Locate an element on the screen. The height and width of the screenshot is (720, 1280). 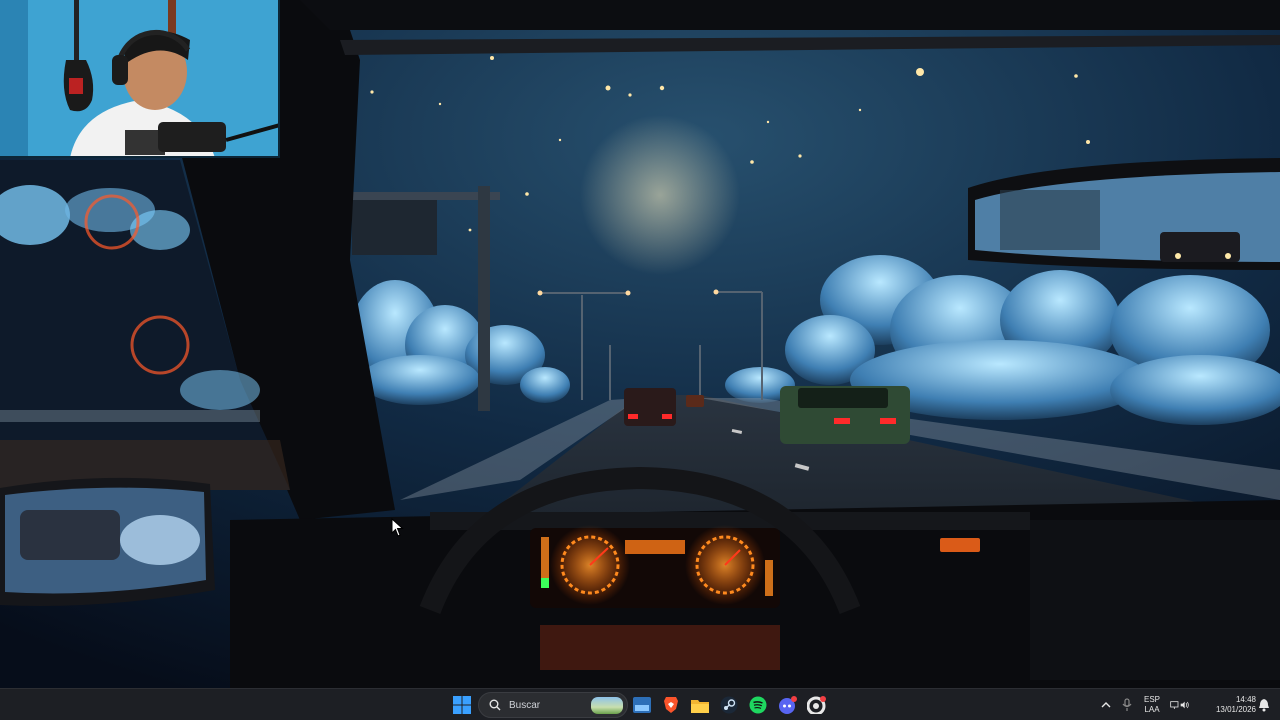
show-hidden-icons-button is located at coordinates (1106, 705).